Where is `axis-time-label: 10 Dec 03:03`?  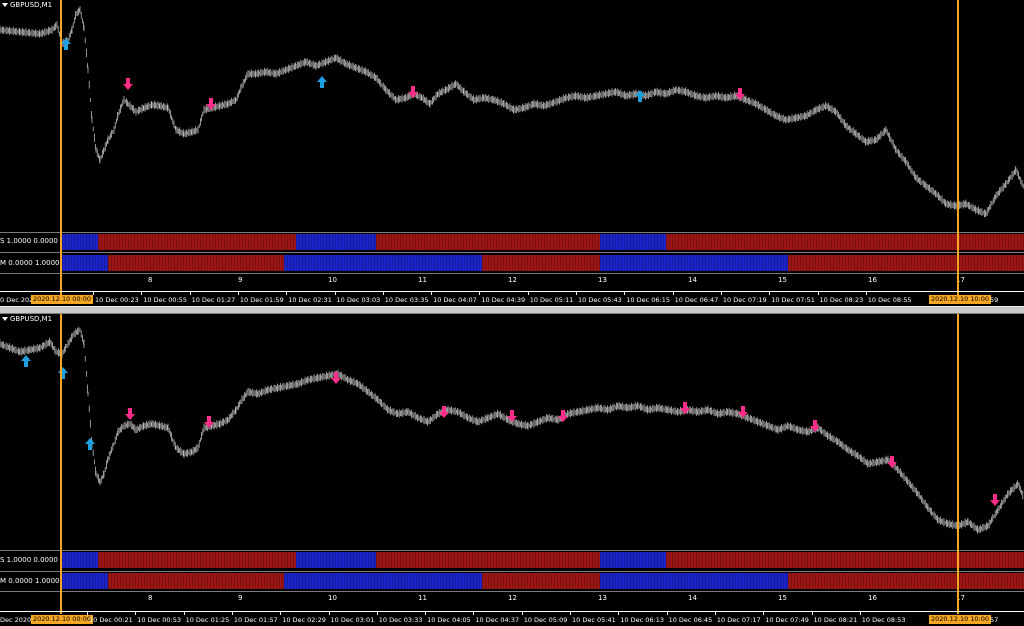
axis-time-label: 10 Dec 03:03 is located at coordinates (358, 300).